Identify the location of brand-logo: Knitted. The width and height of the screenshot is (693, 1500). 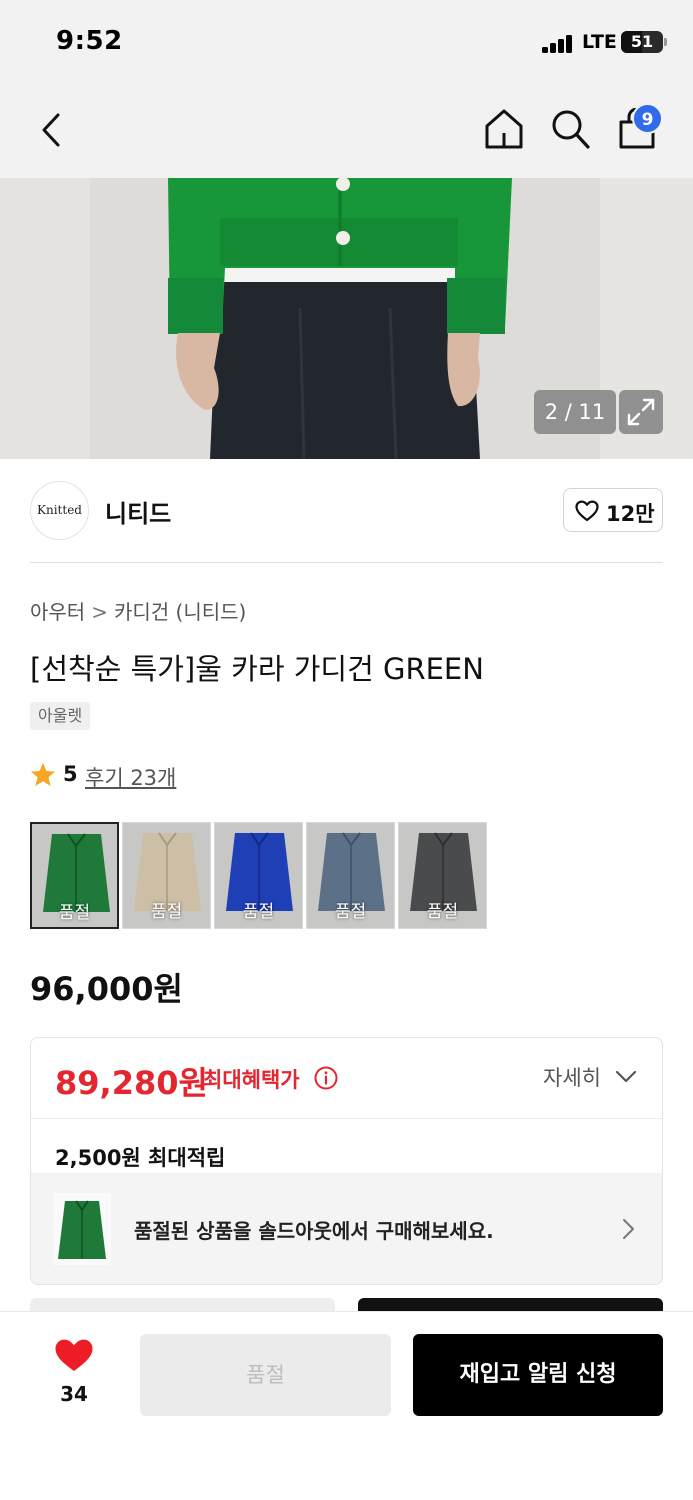
(59, 510).